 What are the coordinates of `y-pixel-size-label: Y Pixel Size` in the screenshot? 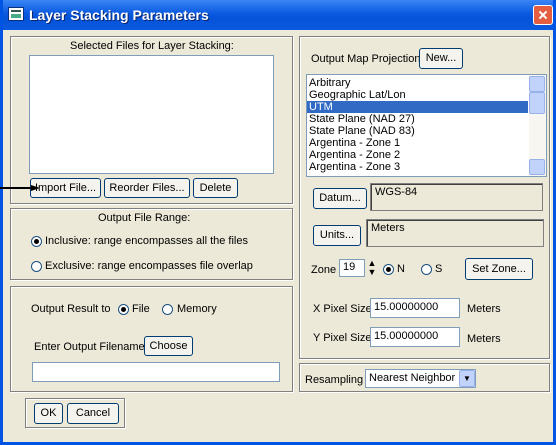 It's located at (342, 338).